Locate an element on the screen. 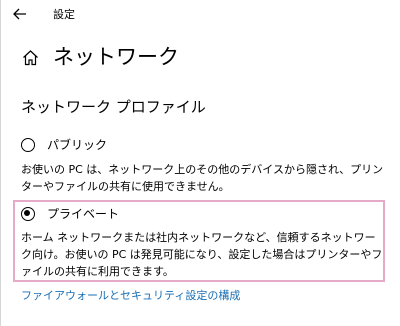  public-profile-radio: パブリック is located at coordinates (64, 145).